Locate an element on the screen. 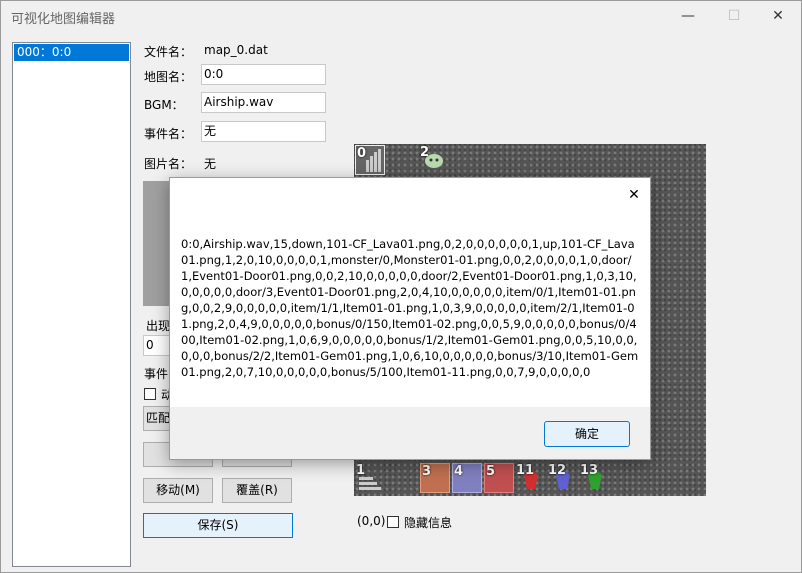 Image resolution: width=802 pixels, height=573 pixels. tile-number: 12 is located at coordinates (557, 470).